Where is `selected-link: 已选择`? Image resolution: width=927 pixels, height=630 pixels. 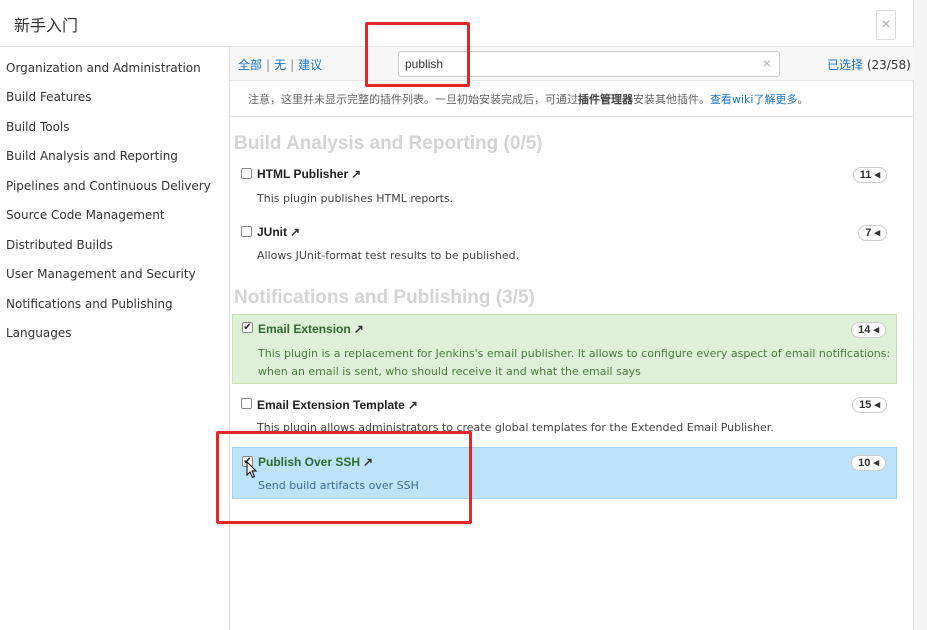
selected-link: 已选择 is located at coordinates (845, 65).